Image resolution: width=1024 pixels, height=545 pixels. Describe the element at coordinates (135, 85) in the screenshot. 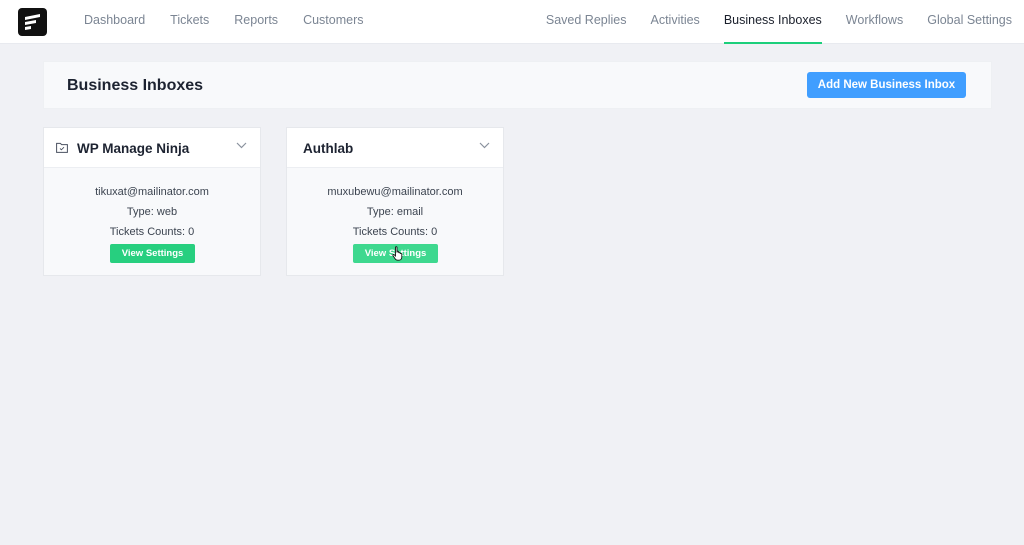

I see `page-title: Business Inboxes` at that location.